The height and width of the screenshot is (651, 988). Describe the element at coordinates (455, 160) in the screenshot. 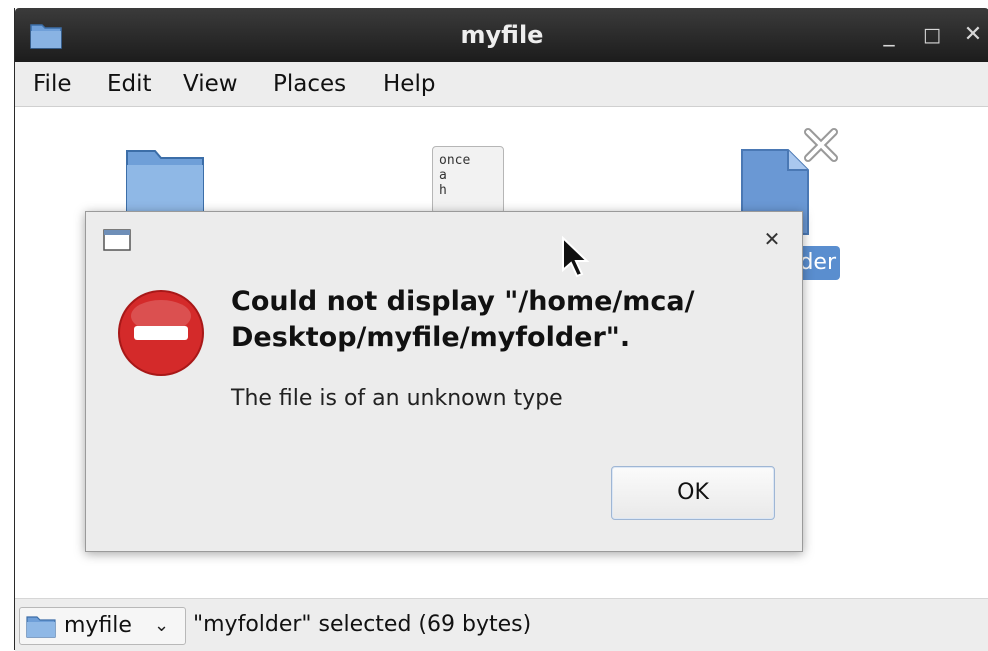

I see `text-preview-line: once` at that location.